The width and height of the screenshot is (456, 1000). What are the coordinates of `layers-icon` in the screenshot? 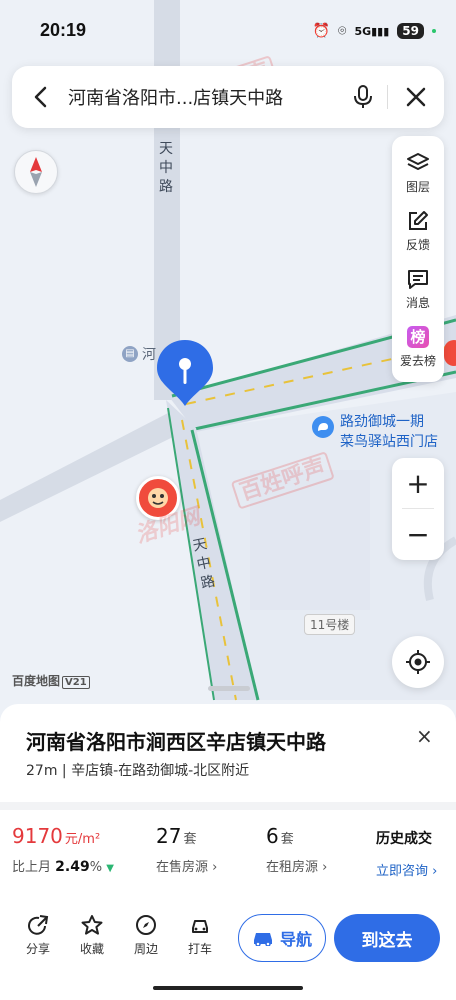 It's located at (418, 161).